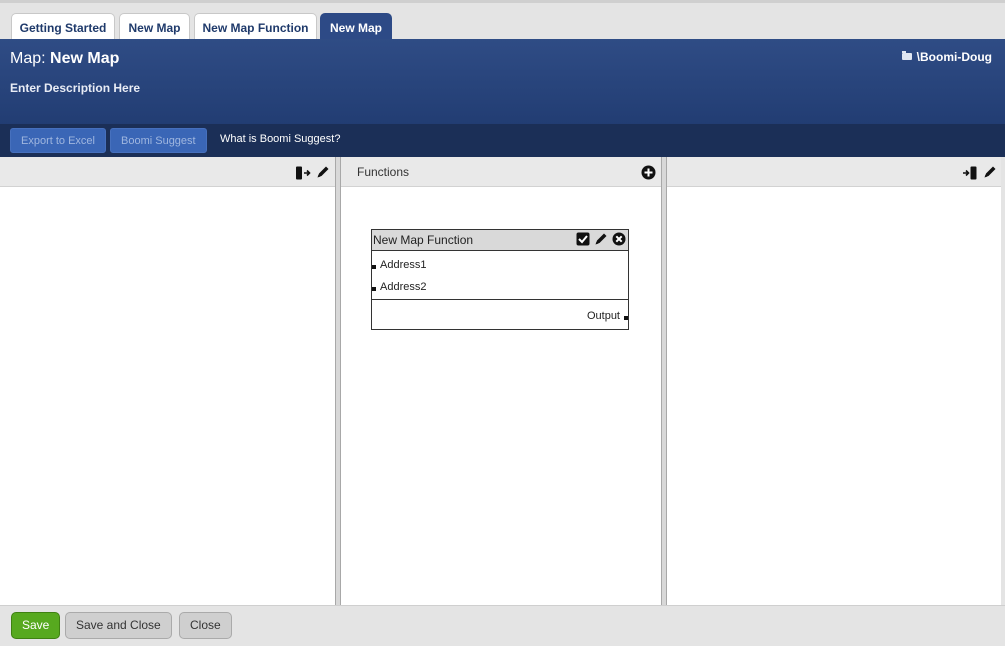 The height and width of the screenshot is (646, 1005). What do you see at coordinates (423, 240) in the screenshot?
I see `function-box-title: New Map Function` at bounding box center [423, 240].